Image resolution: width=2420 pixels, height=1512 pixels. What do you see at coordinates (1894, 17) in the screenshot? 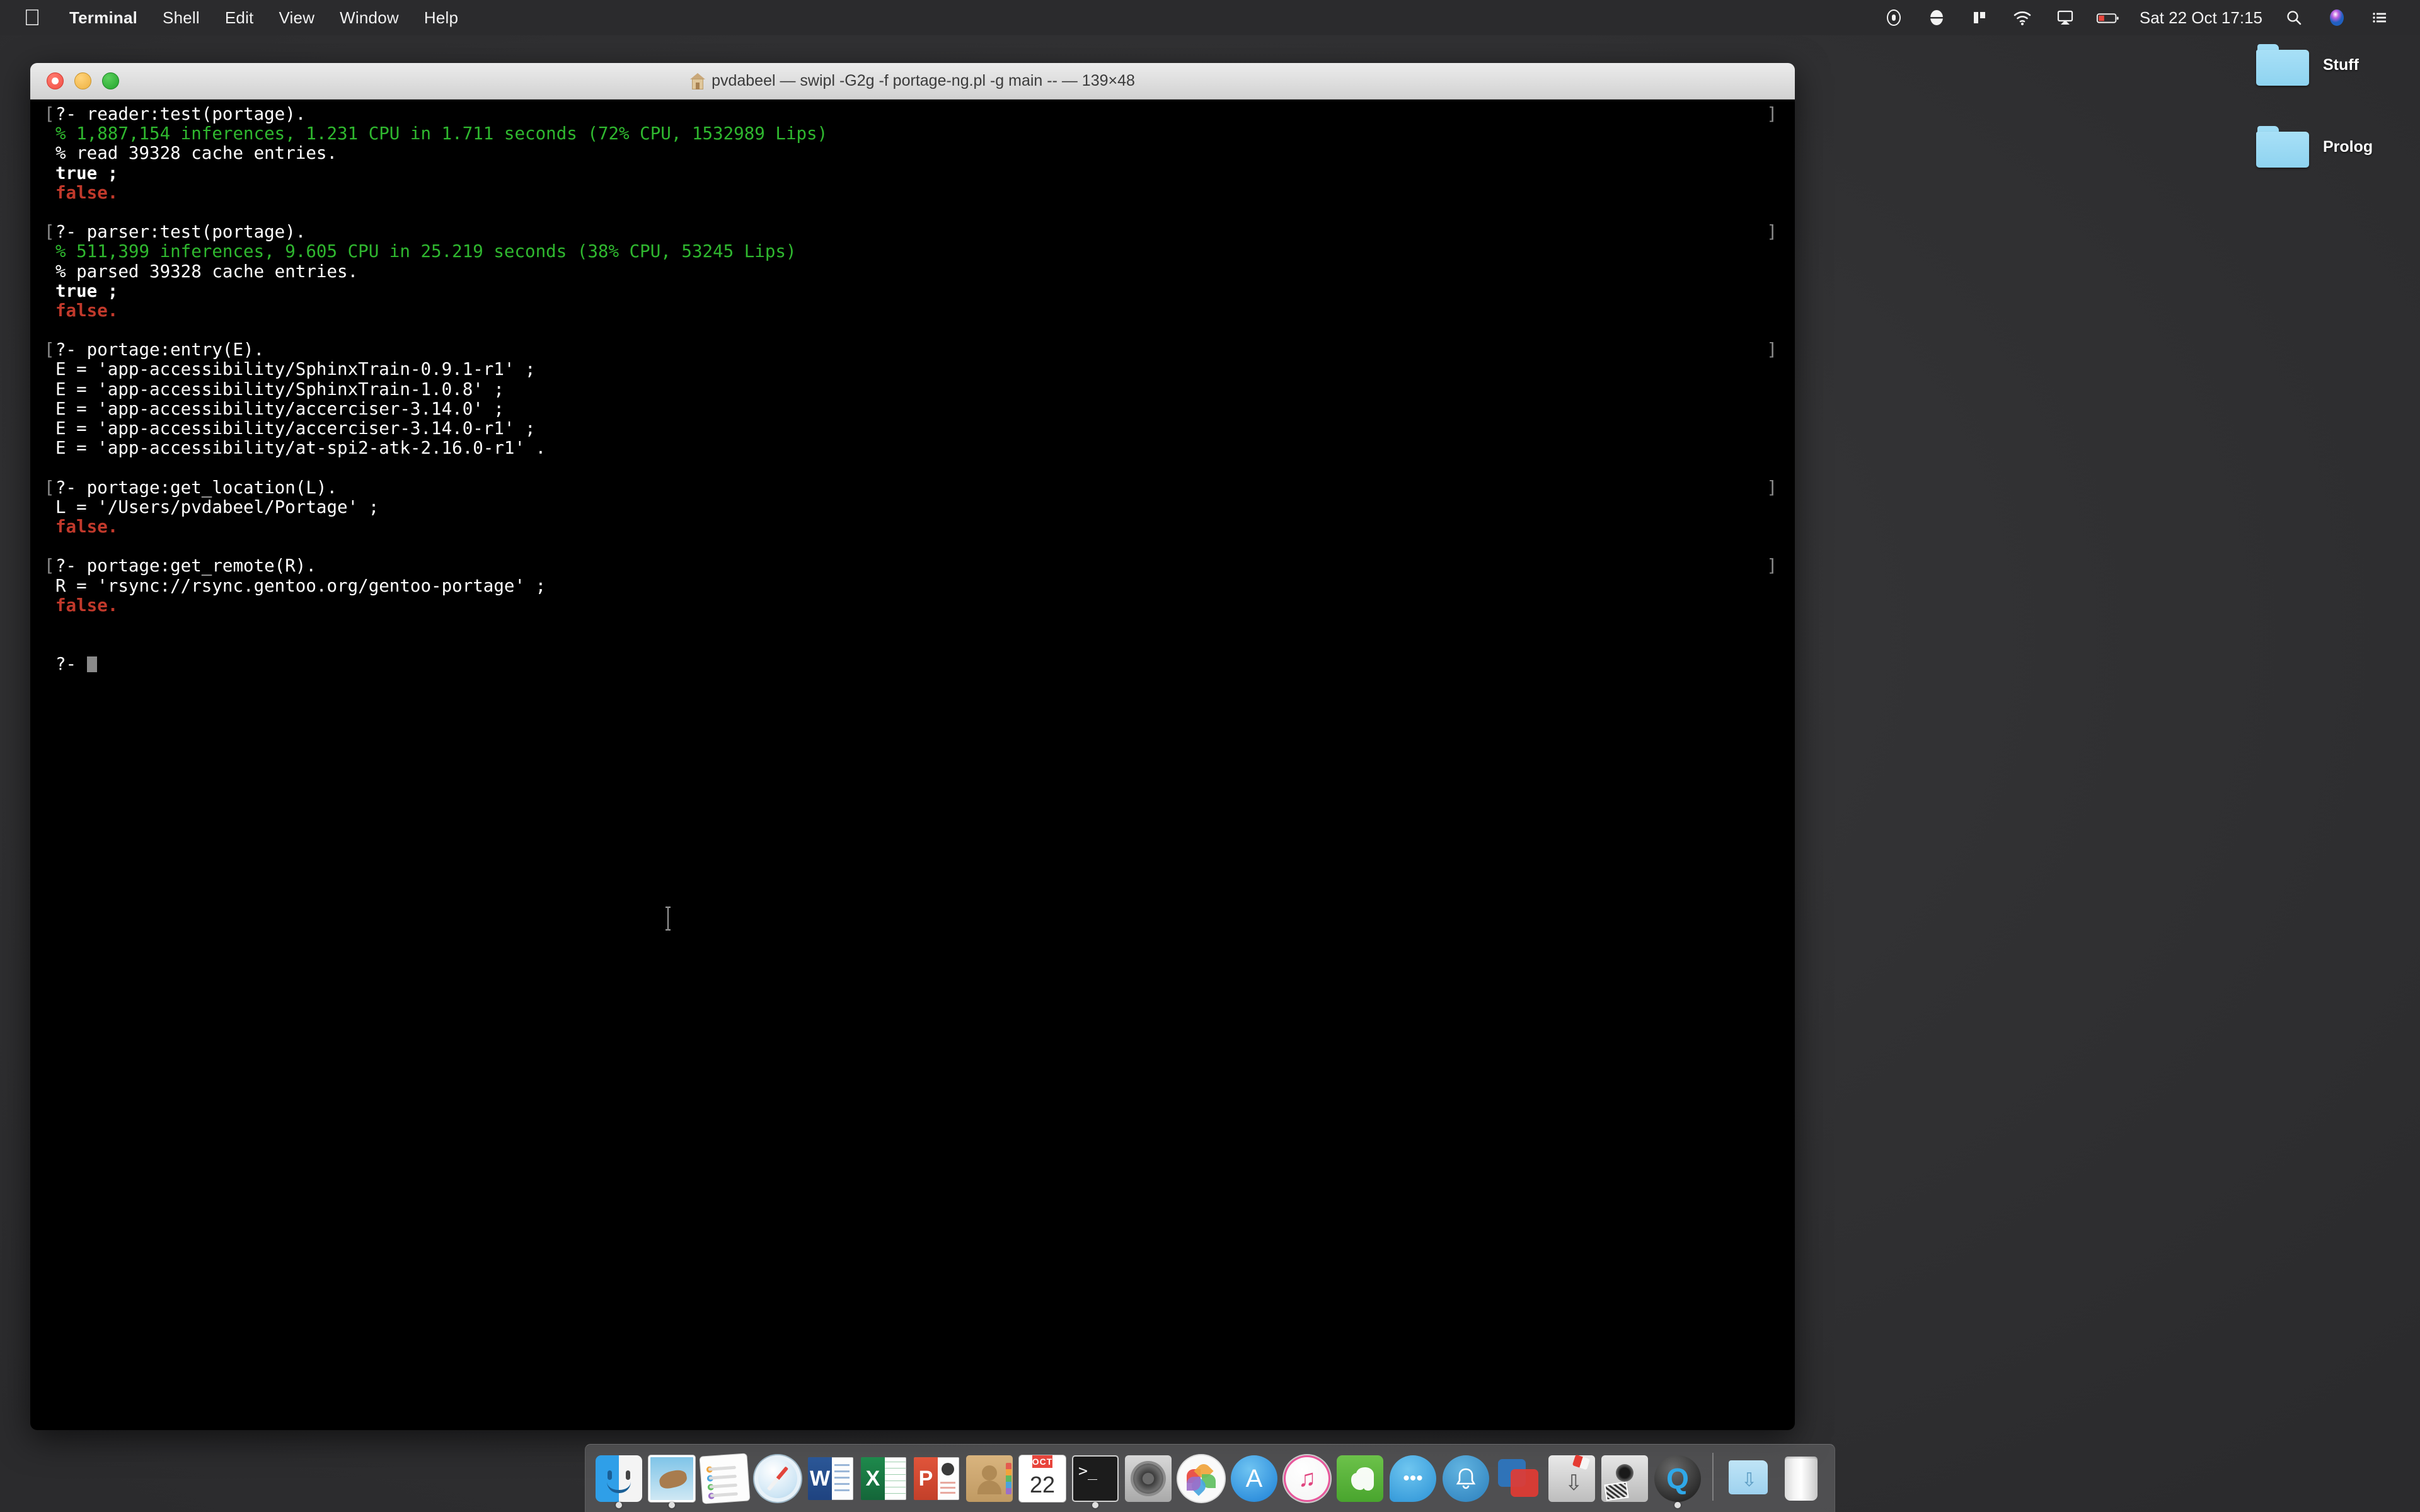
I see `screen-recording-icon` at bounding box center [1894, 17].